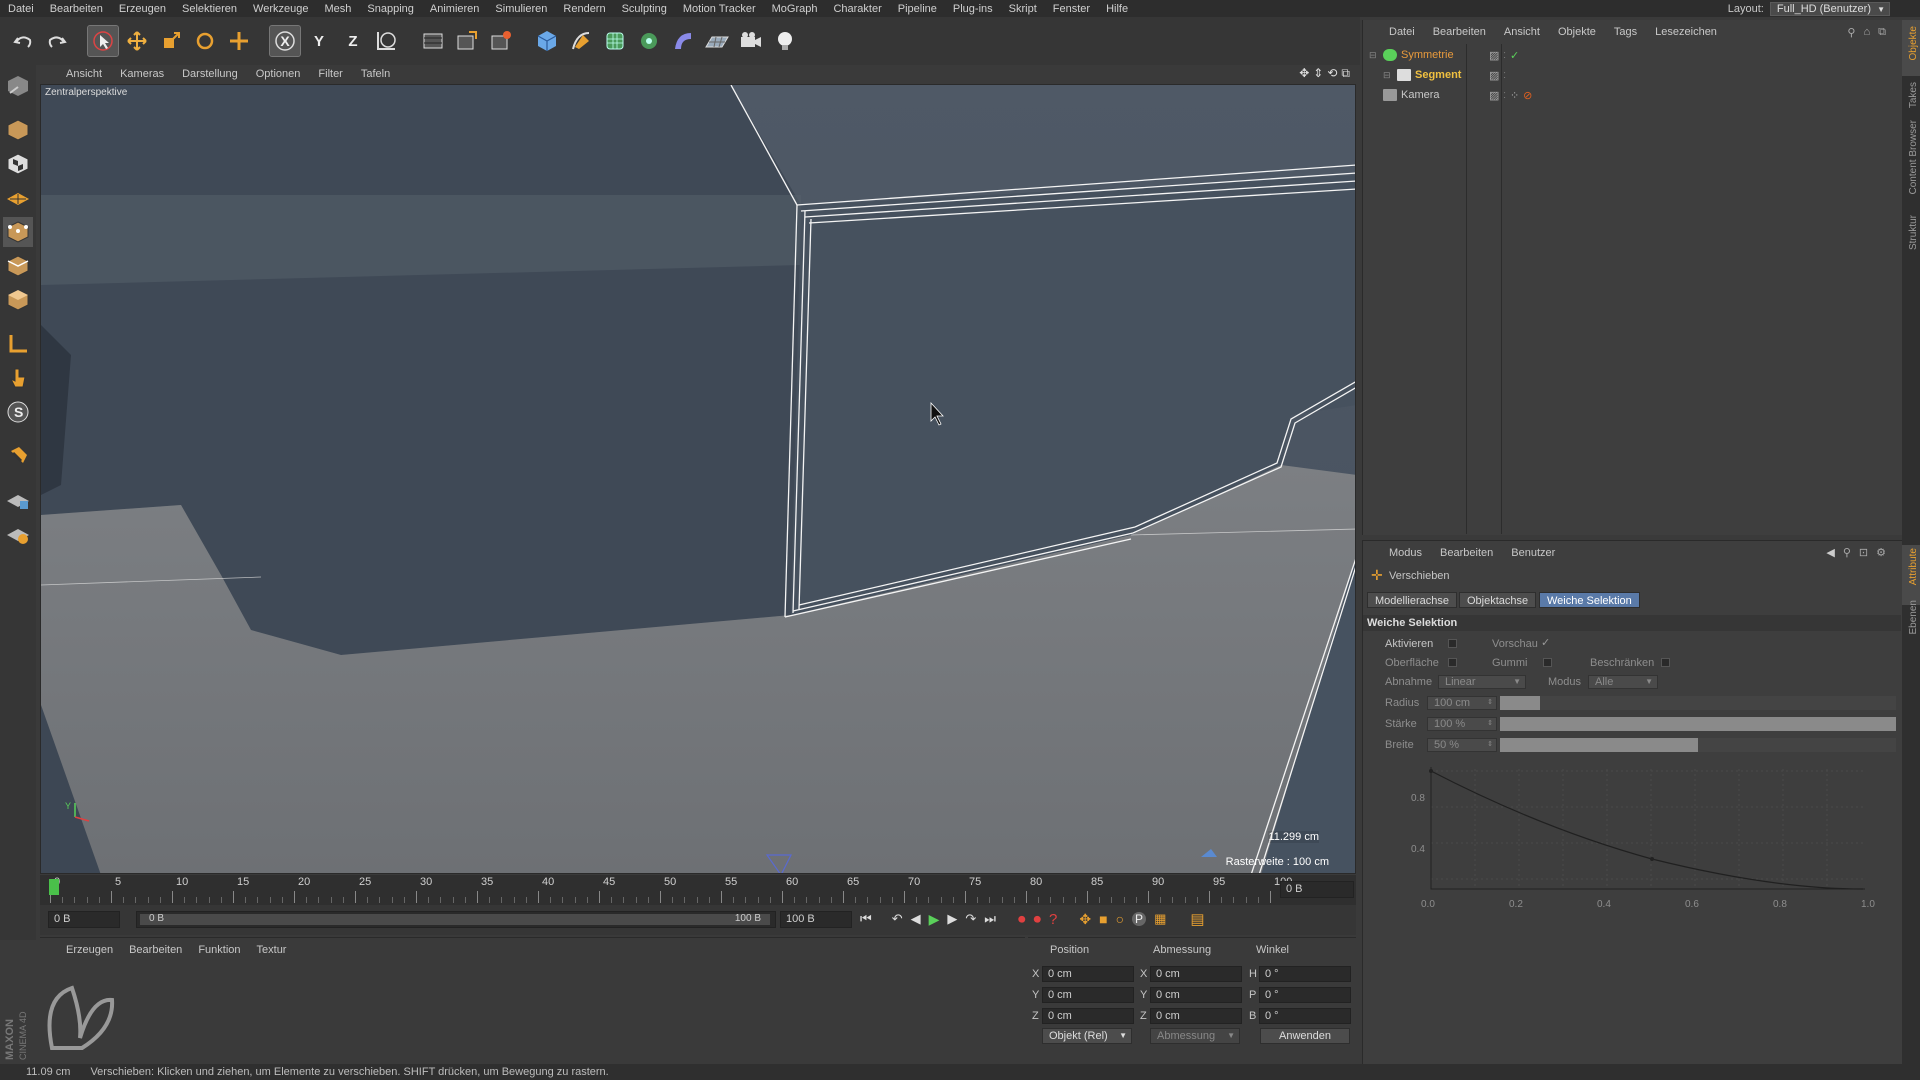  I want to click on move-tool-icon, so click(137, 41).